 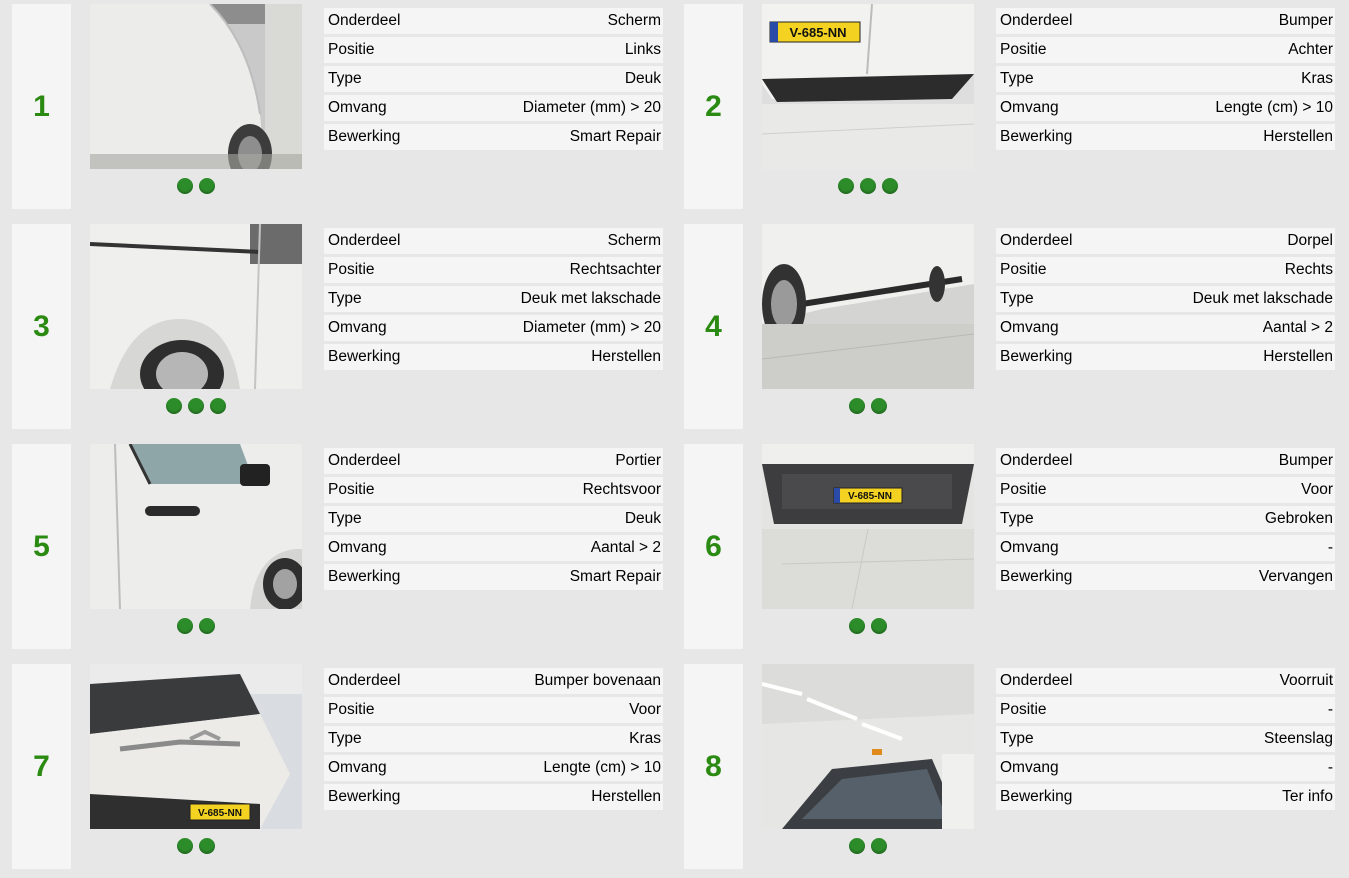 I want to click on damage-number-cell: 6, so click(x=713, y=546).